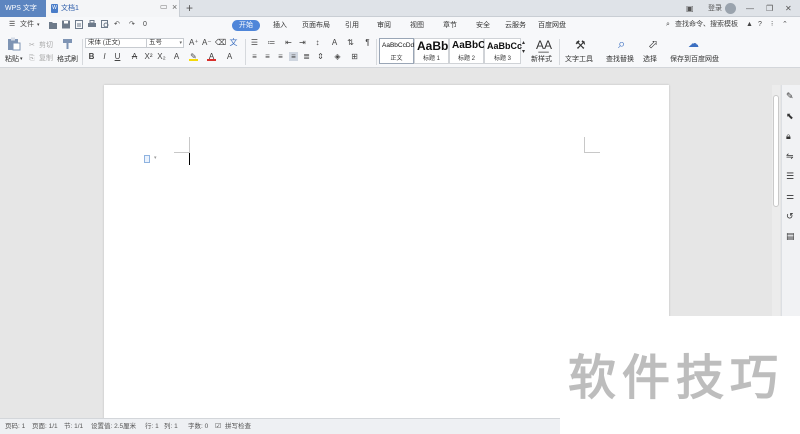 Image resolution: width=800 pixels, height=434 pixels. I want to click on share-icon: ⇋, so click(791, 156).